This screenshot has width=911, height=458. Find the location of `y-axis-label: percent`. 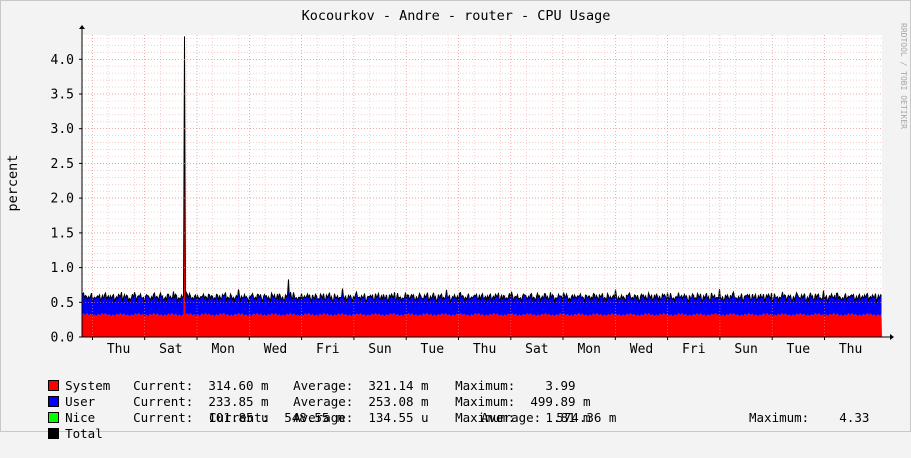

y-axis-label: percent is located at coordinates (13, 183).